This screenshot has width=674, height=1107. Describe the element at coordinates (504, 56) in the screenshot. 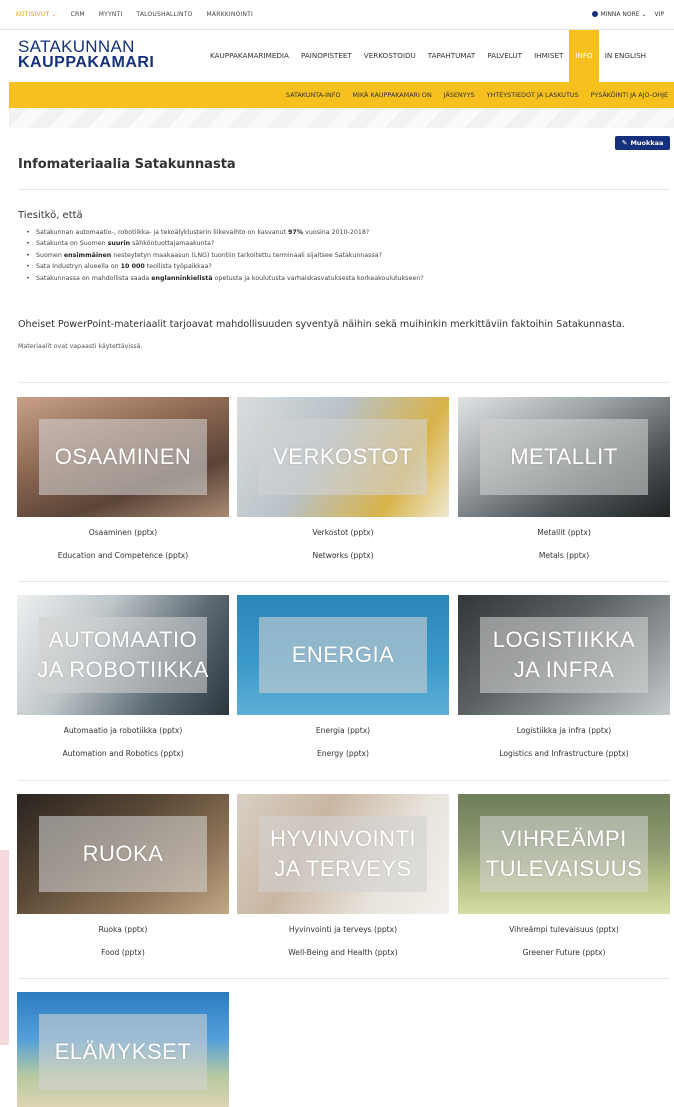

I see `nav-item-palvelut: PALVELUT` at that location.